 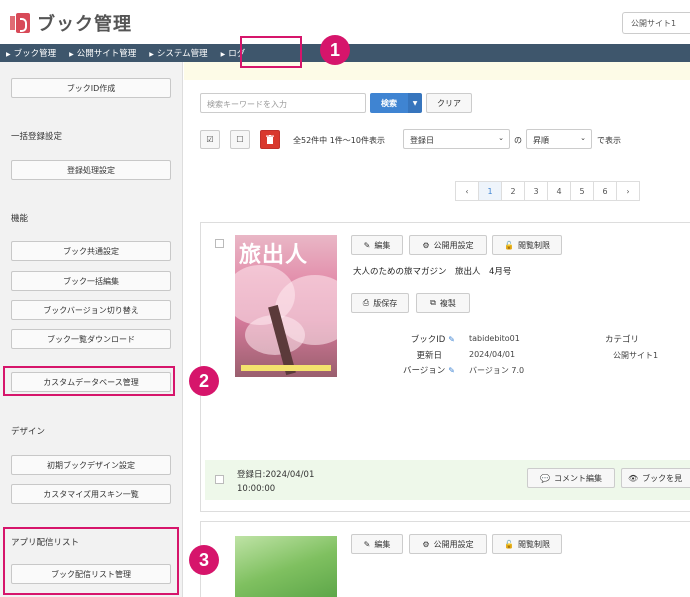 I want to click on register-process-button: 登録処理設定, so click(x=91, y=170).